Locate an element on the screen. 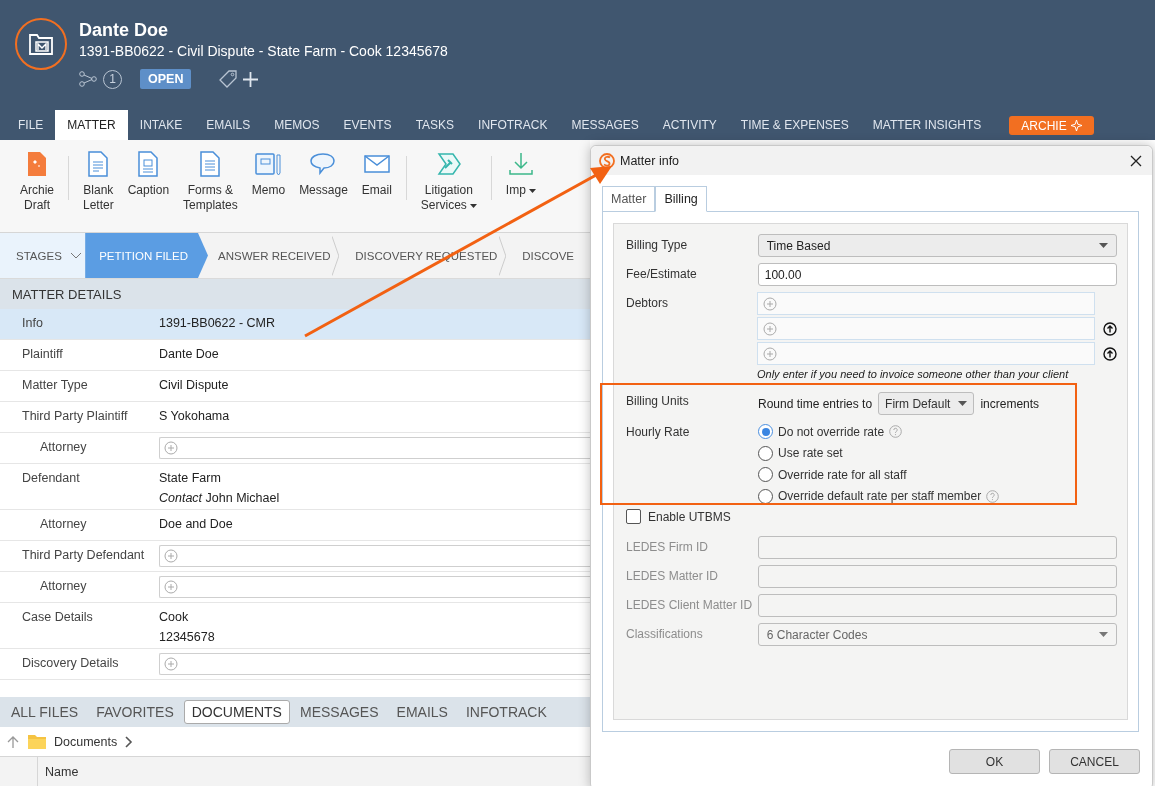 Image resolution: width=1155 pixels, height=786 pixels. menu-tab: MEMOS is located at coordinates (297, 125).